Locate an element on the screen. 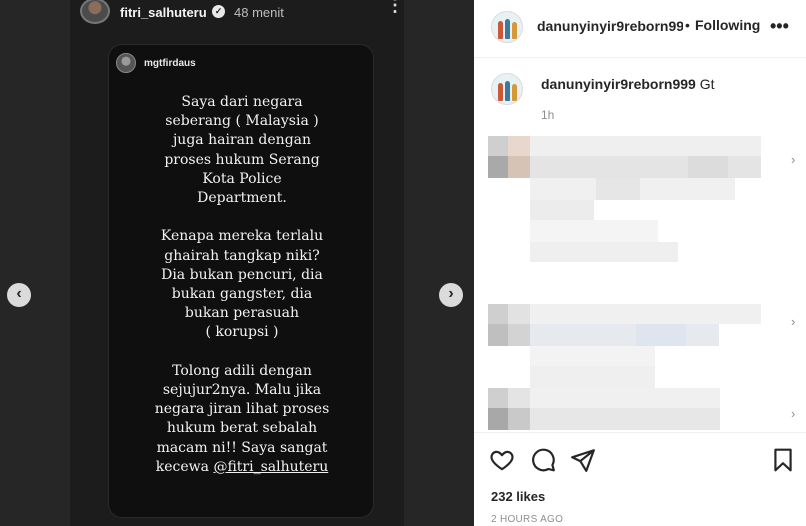  previous-image-button: ‹ is located at coordinates (19, 295).